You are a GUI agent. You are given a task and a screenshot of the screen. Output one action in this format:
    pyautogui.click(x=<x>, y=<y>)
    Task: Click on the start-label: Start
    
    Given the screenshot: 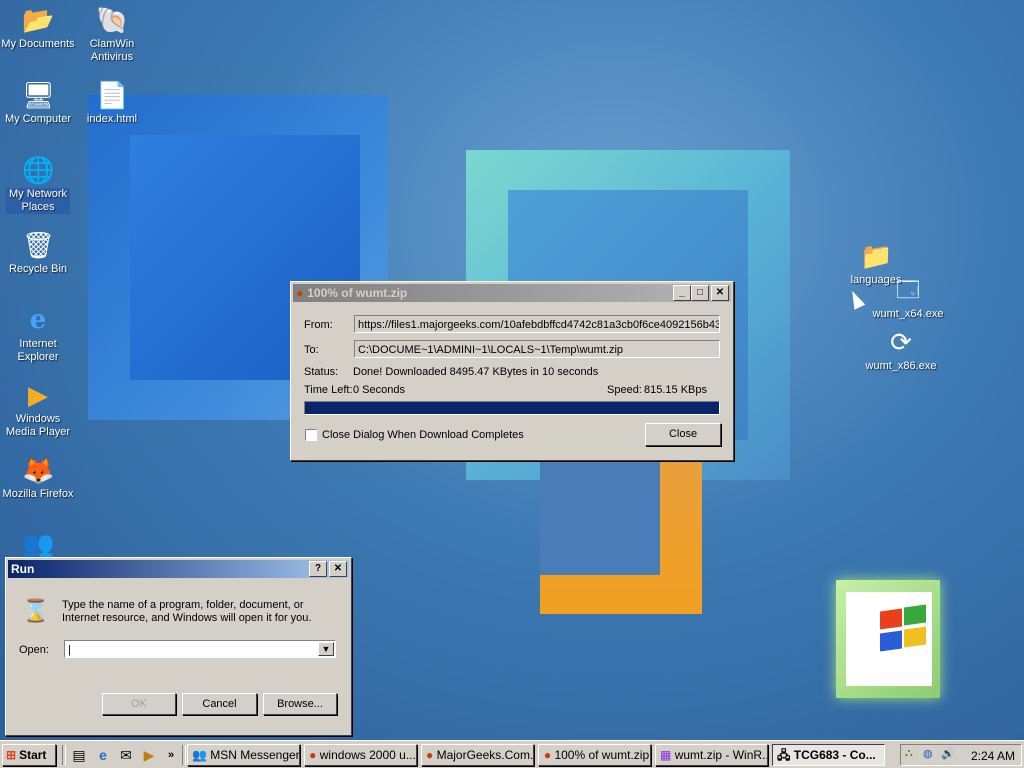 What is the action you would take?
    pyautogui.click(x=33, y=755)
    